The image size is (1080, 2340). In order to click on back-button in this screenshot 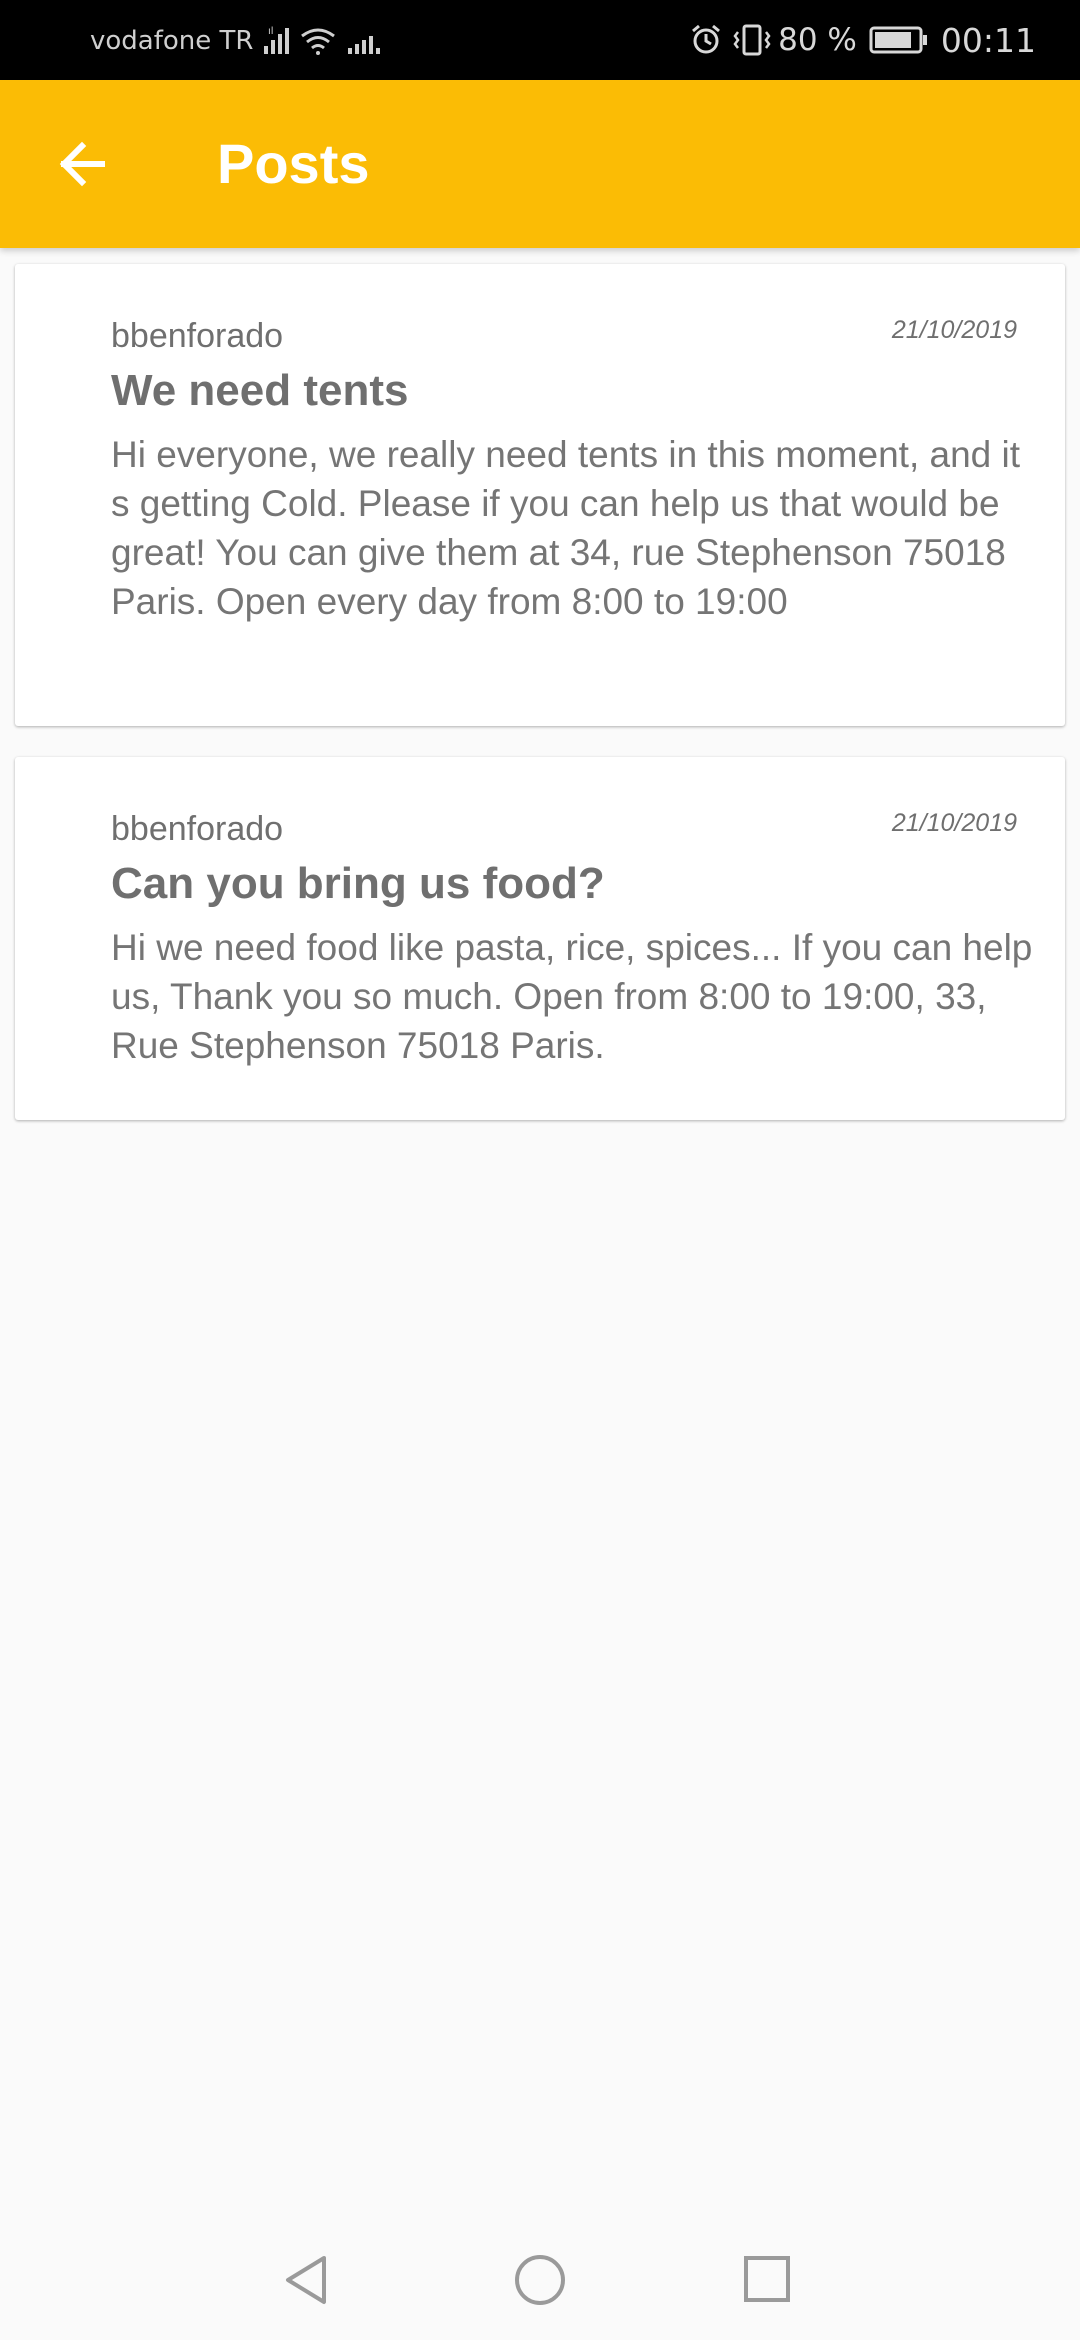, I will do `click(84, 164)`.